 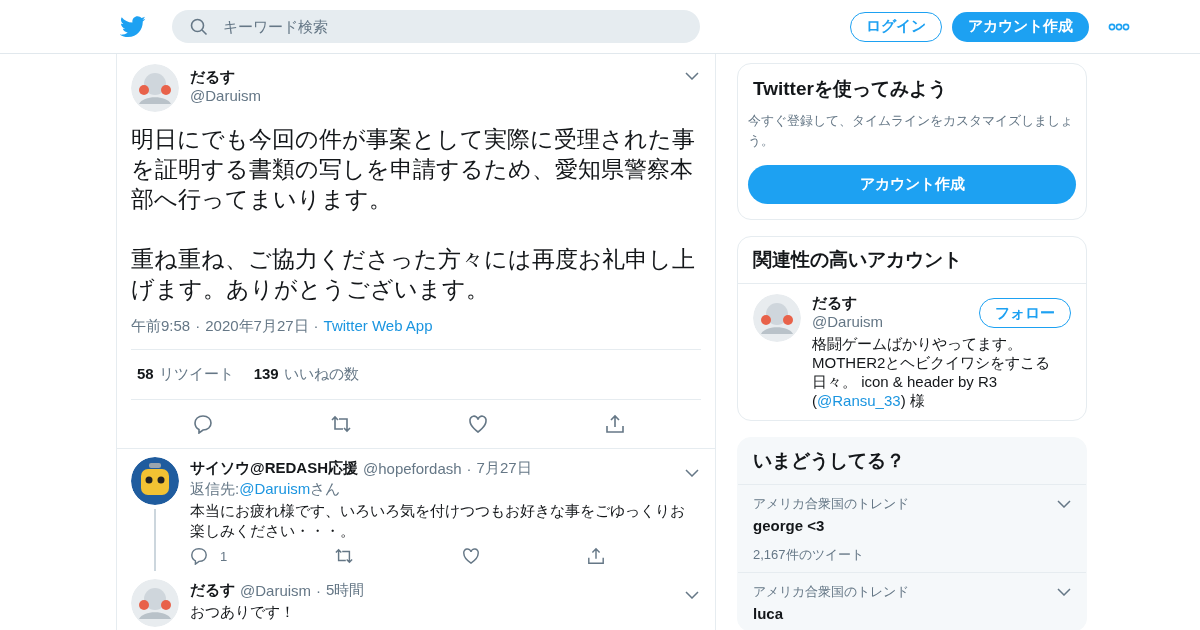 What do you see at coordinates (504, 468) in the screenshot?
I see `reply-time: 7月27日` at bounding box center [504, 468].